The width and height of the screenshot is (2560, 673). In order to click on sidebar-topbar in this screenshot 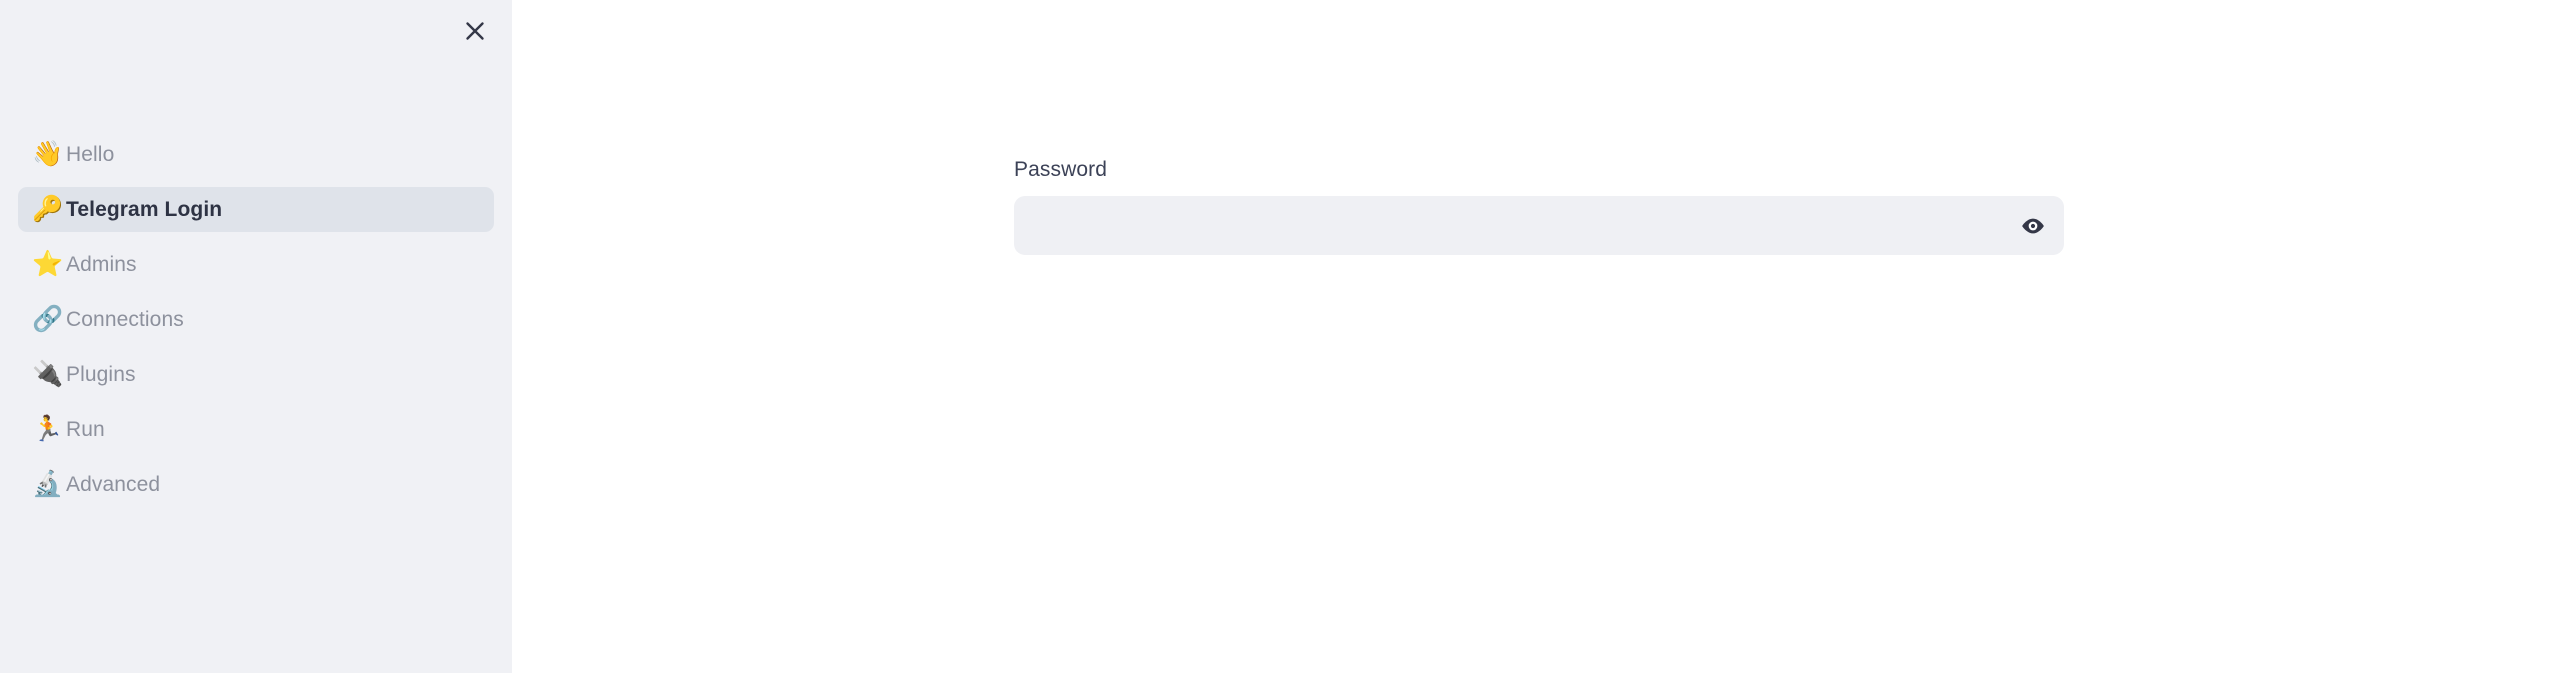, I will do `click(256, 28)`.